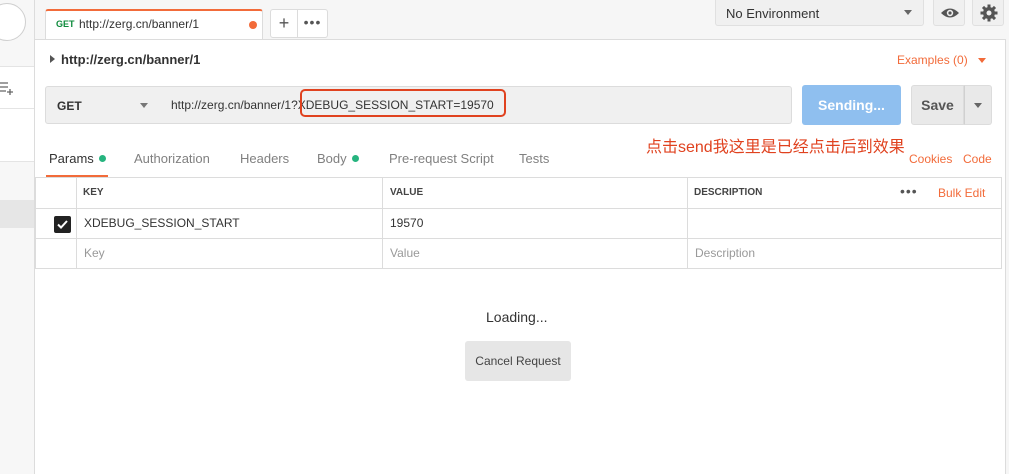 The height and width of the screenshot is (474, 1009). I want to click on tab-method-label: GET, so click(65, 24).